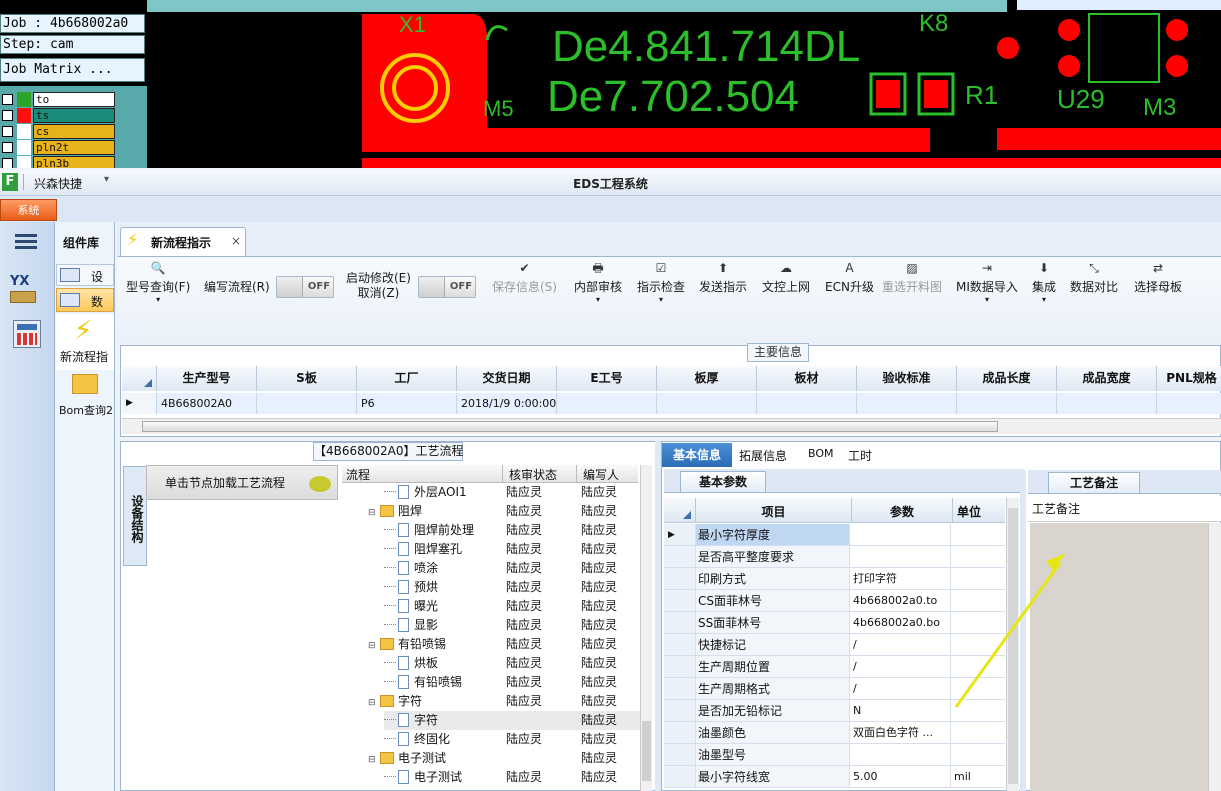 This screenshot has width=1221, height=791. What do you see at coordinates (987, 280) in the screenshot?
I see `mi-import-button: ⇥ MI数据导入 ▾` at bounding box center [987, 280].